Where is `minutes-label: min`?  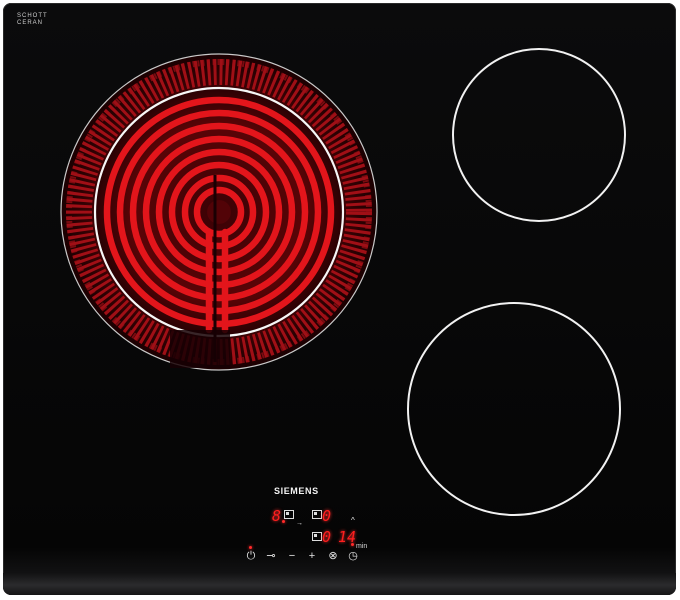 minutes-label: min is located at coordinates (362, 546).